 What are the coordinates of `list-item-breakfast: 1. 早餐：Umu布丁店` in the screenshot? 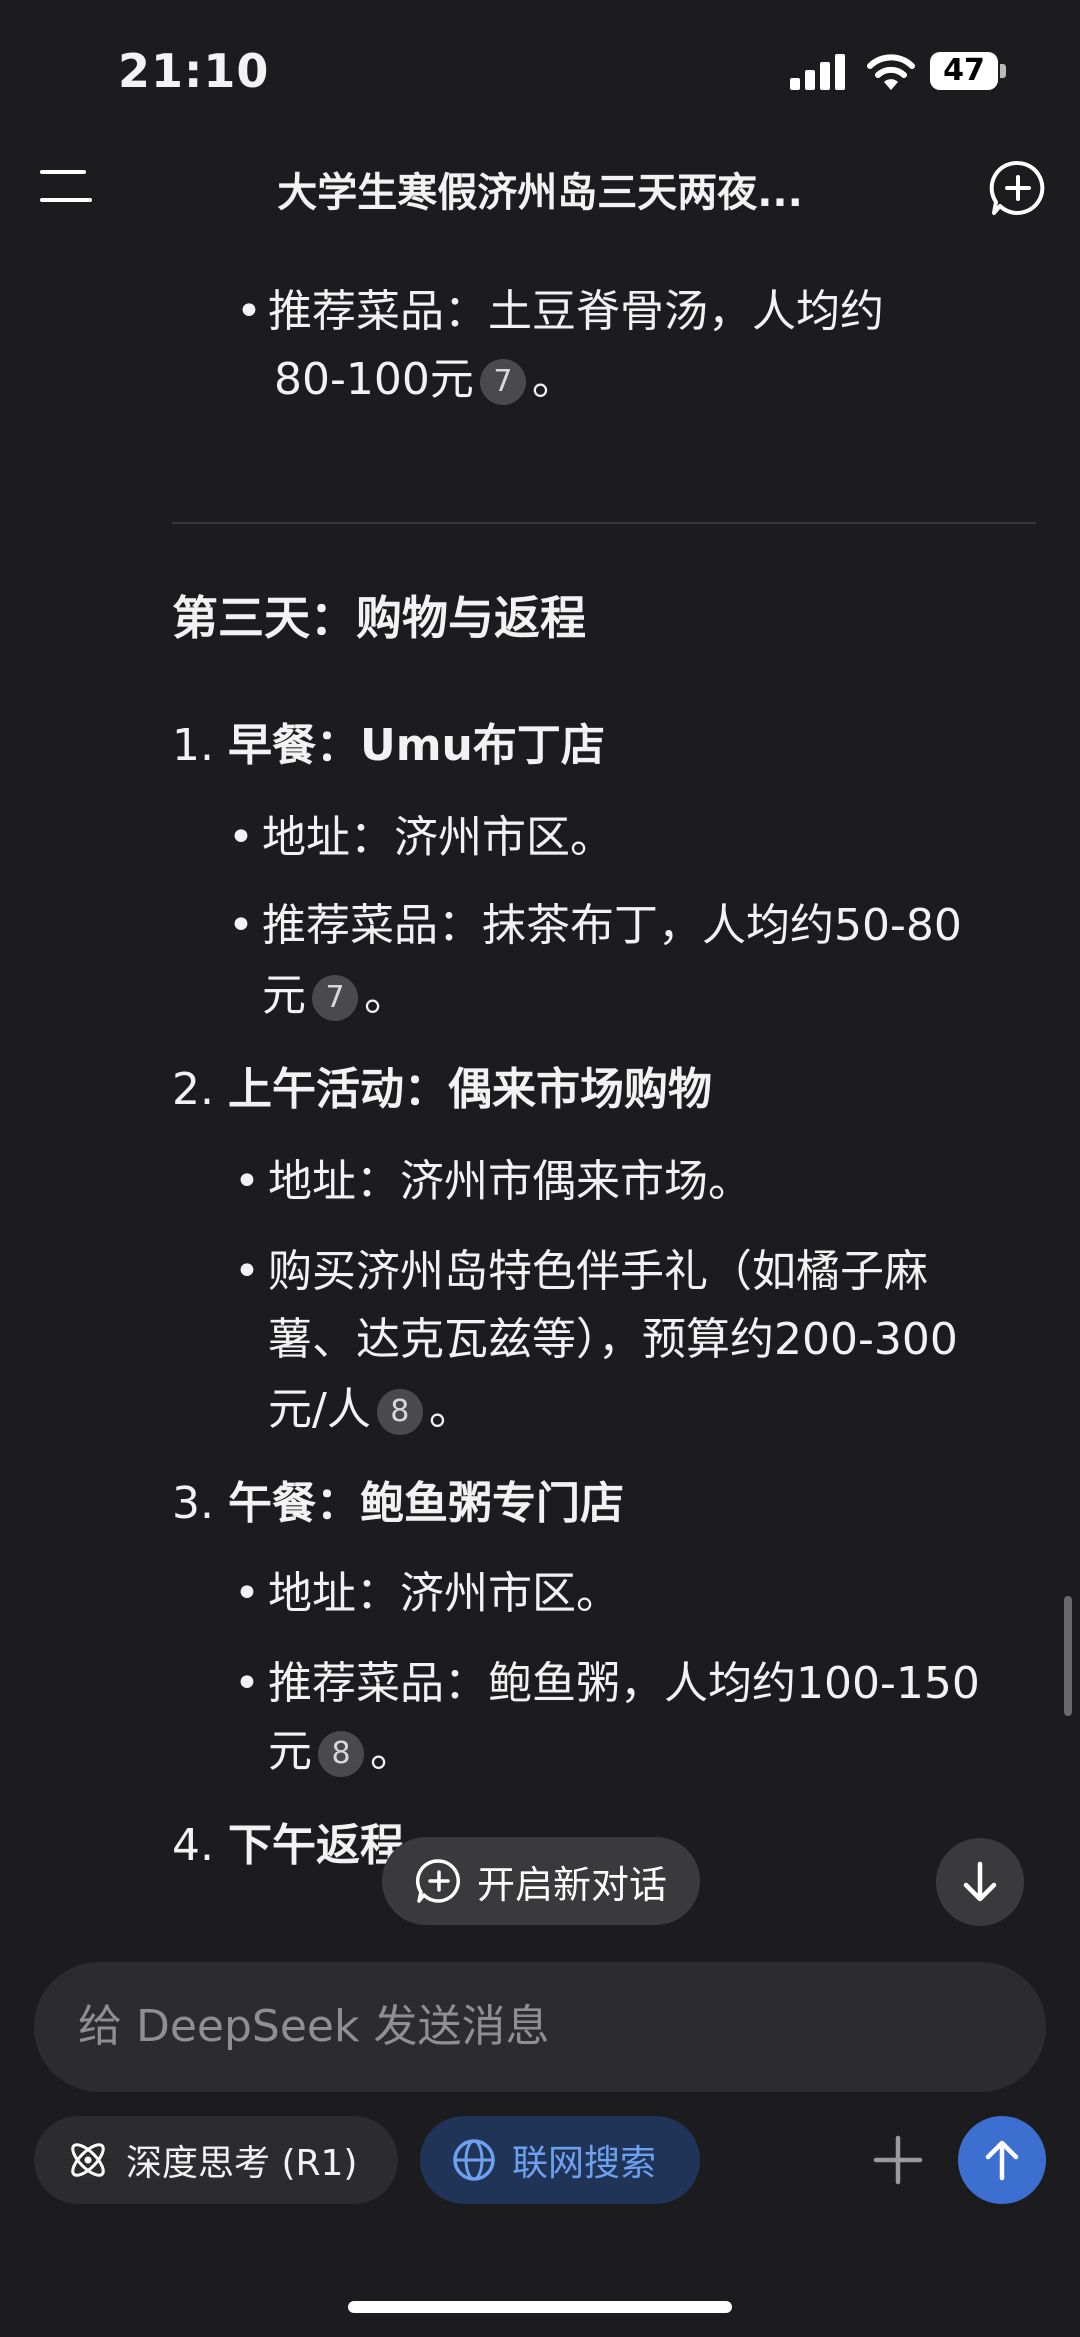 It's located at (388, 746).